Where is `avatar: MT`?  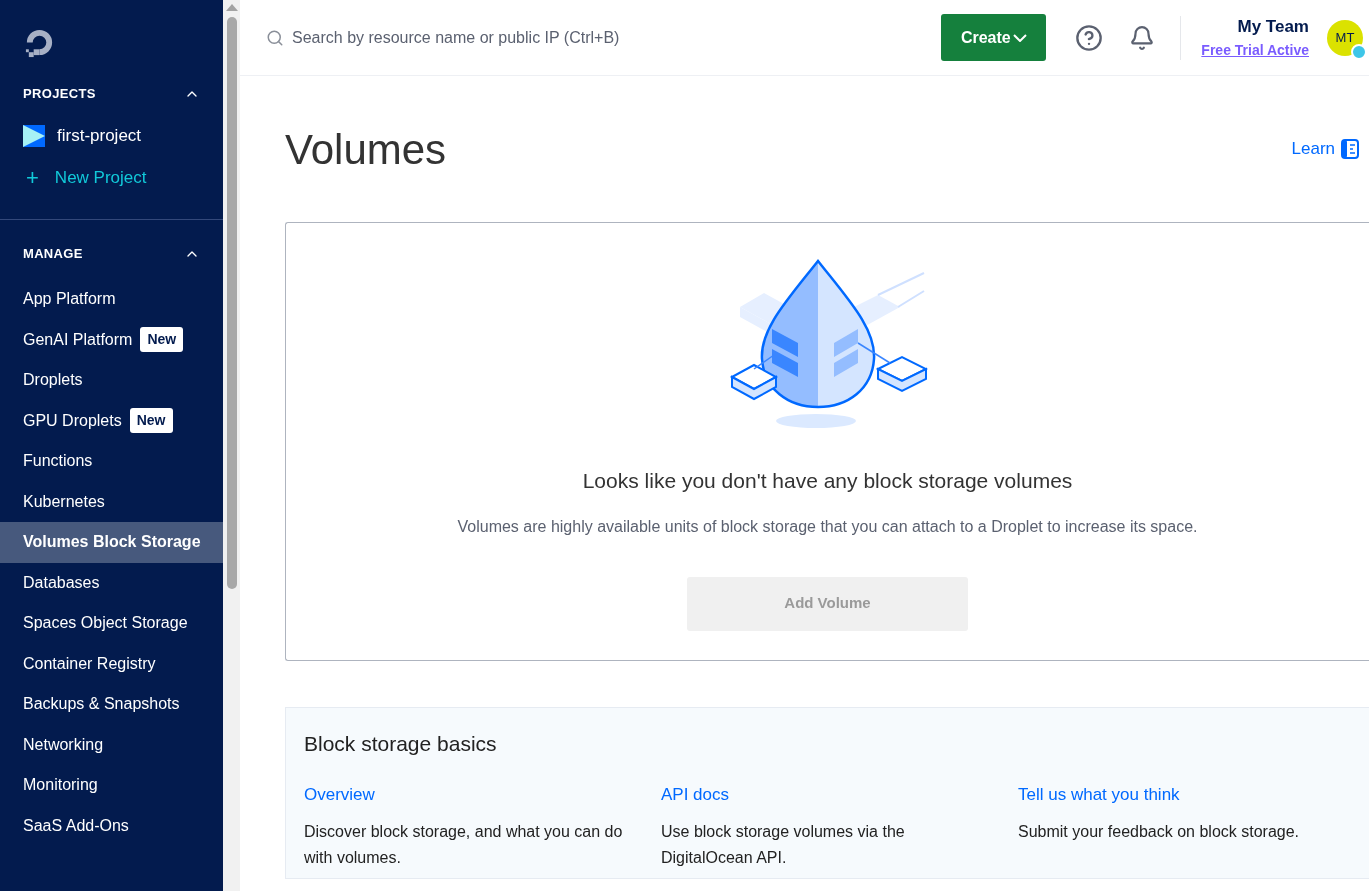 avatar: MT is located at coordinates (1345, 37).